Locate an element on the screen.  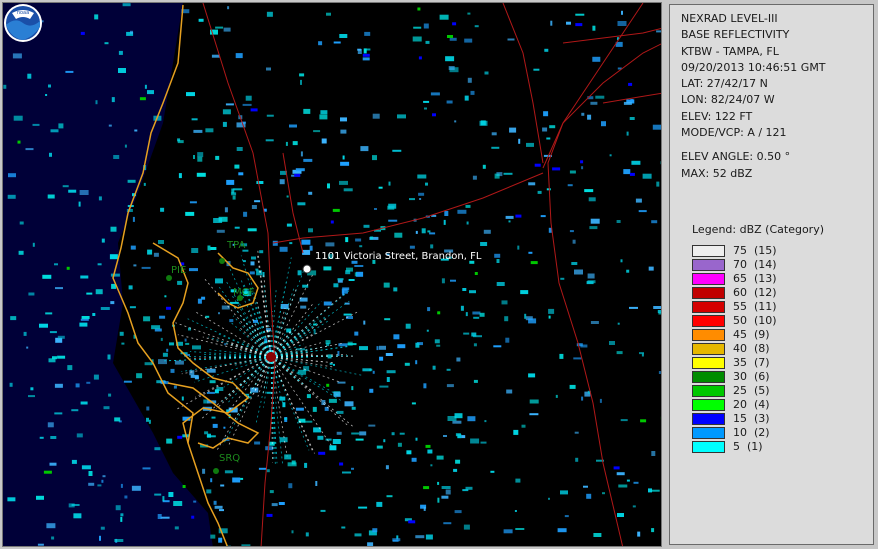
place-label-srq: SRQ is located at coordinates (230, 458).